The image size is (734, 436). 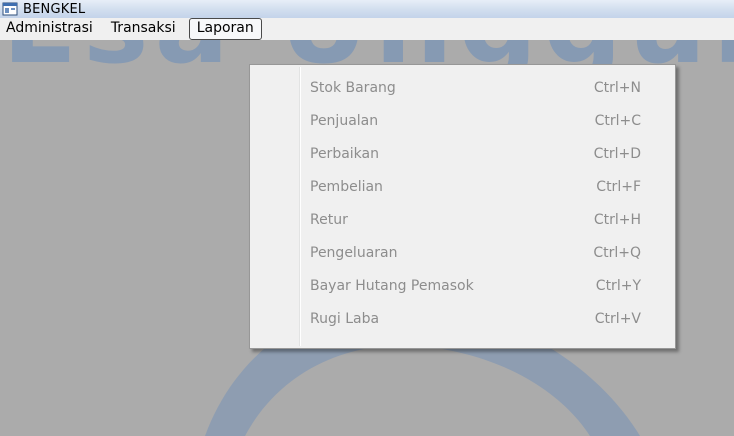 I want to click on menu-item-penjualan: Penjualan Ctrl+C, so click(x=461, y=121).